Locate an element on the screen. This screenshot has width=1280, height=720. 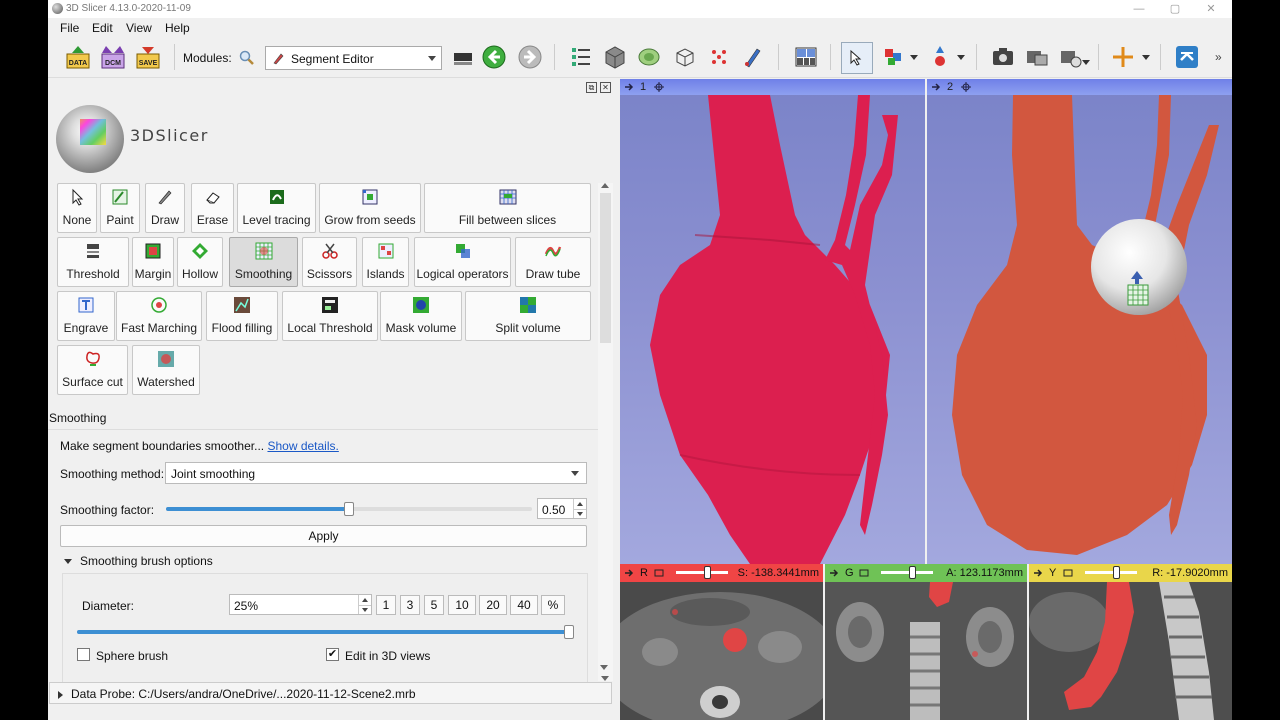
data-module-icon is located at coordinates (581, 57).